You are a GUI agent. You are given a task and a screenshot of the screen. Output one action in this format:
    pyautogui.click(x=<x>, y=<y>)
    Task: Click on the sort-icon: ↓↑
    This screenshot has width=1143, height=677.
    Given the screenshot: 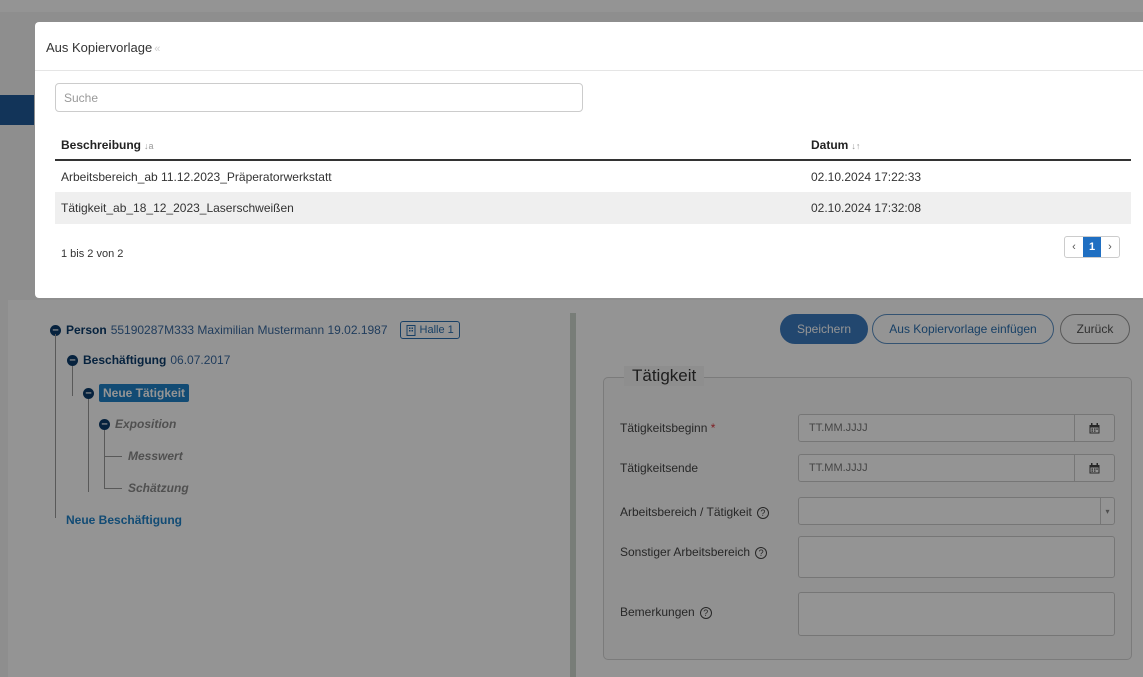 What is the action you would take?
    pyautogui.click(x=855, y=146)
    